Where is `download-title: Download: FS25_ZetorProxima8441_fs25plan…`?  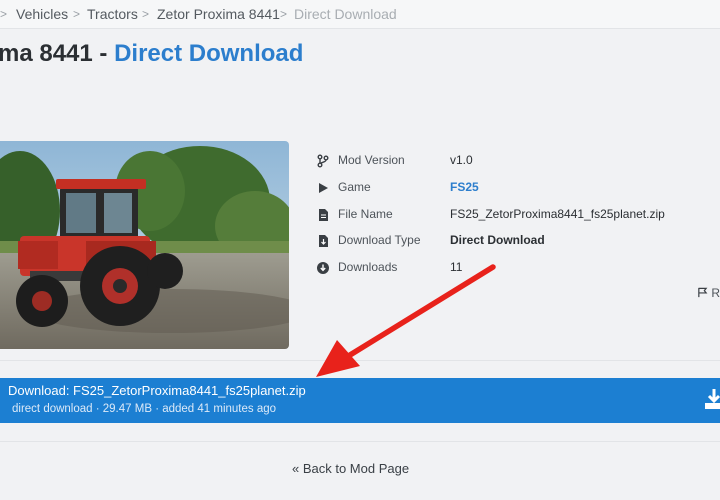 download-title: Download: FS25_ZetorProxima8441_fs25plan… is located at coordinates (157, 390).